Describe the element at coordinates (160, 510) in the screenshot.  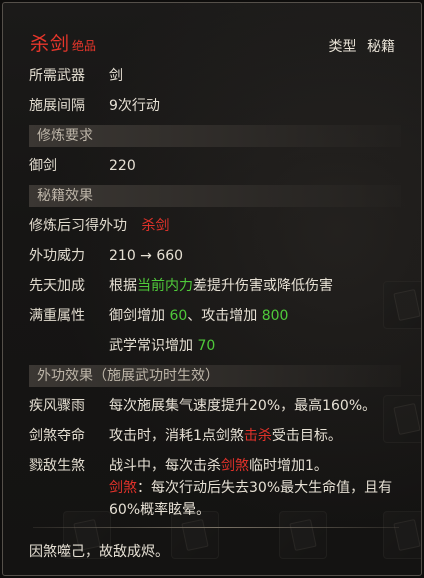
I see `effect-3-line3: 60%概率眩晕。` at that location.